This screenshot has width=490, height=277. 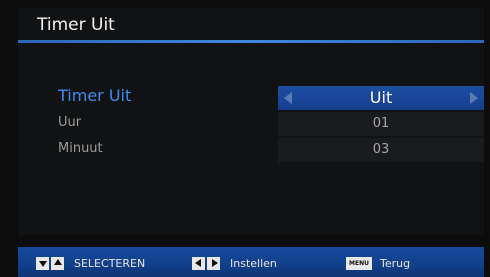 What do you see at coordinates (70, 122) in the screenshot?
I see `setting-label-hour: Uur` at bounding box center [70, 122].